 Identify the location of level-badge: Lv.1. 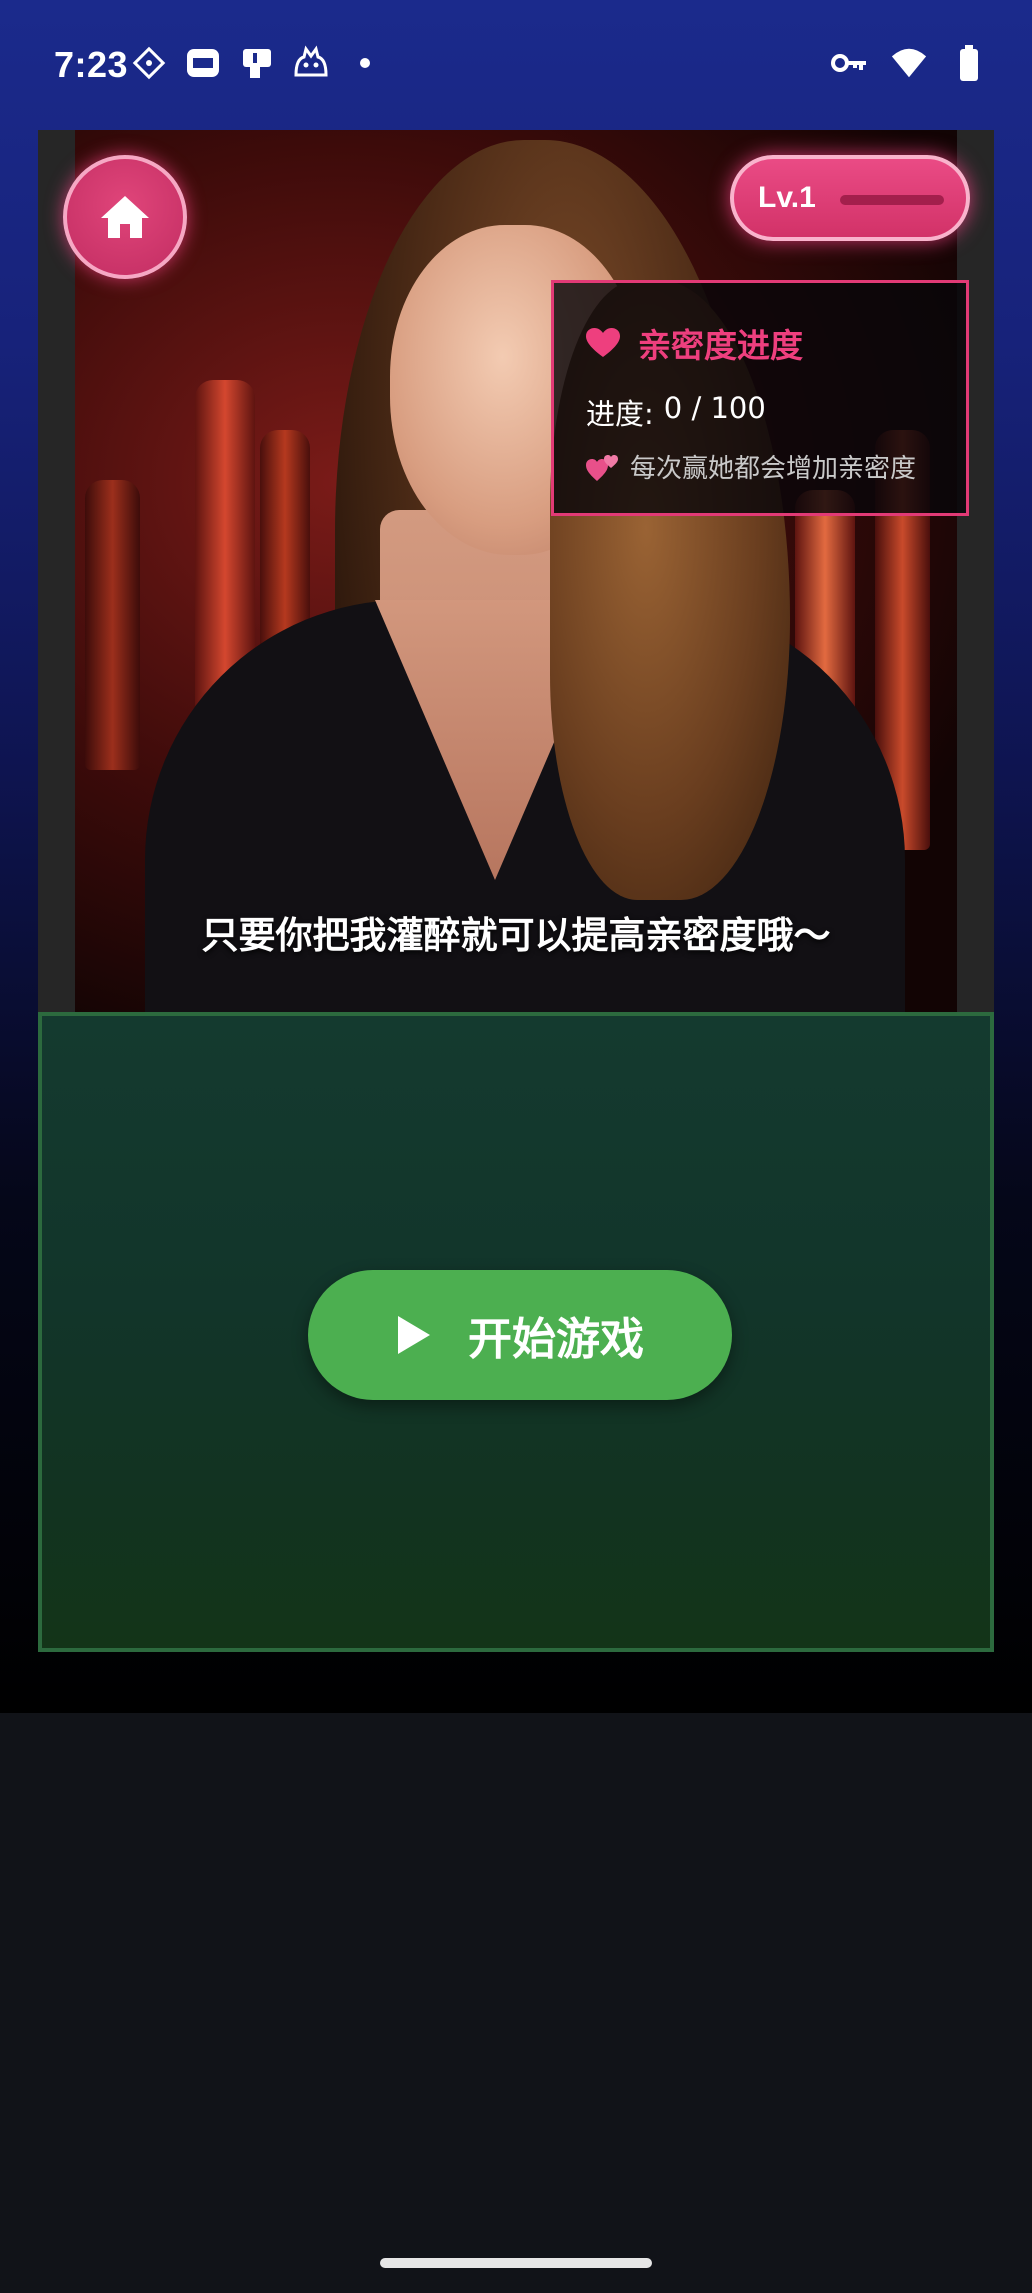
(850, 198).